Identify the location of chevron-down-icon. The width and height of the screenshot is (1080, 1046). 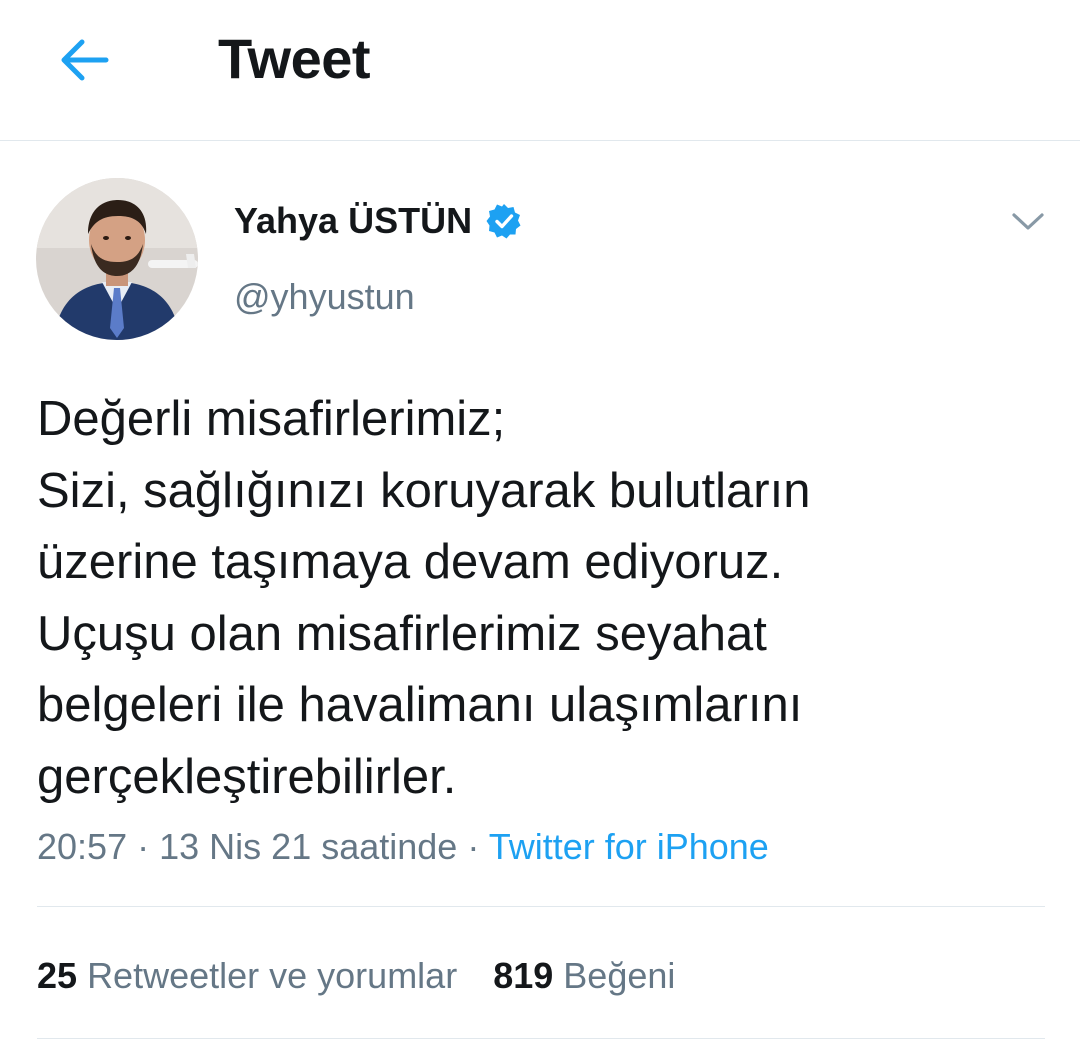
(1028, 221).